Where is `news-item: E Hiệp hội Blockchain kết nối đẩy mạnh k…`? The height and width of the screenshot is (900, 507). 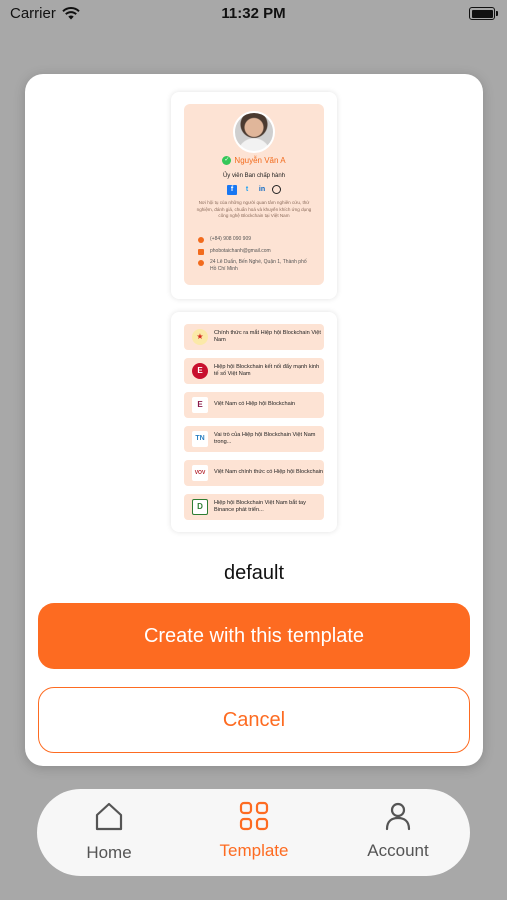 news-item: E Hiệp hội Blockchain kết nối đẩy mạnh k… is located at coordinates (254, 371).